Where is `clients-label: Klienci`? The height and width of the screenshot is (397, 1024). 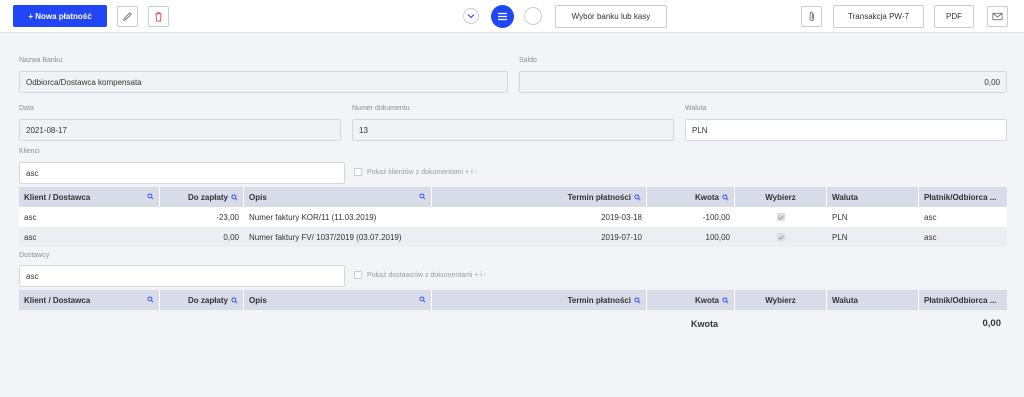 clients-label: Klienci is located at coordinates (29, 151).